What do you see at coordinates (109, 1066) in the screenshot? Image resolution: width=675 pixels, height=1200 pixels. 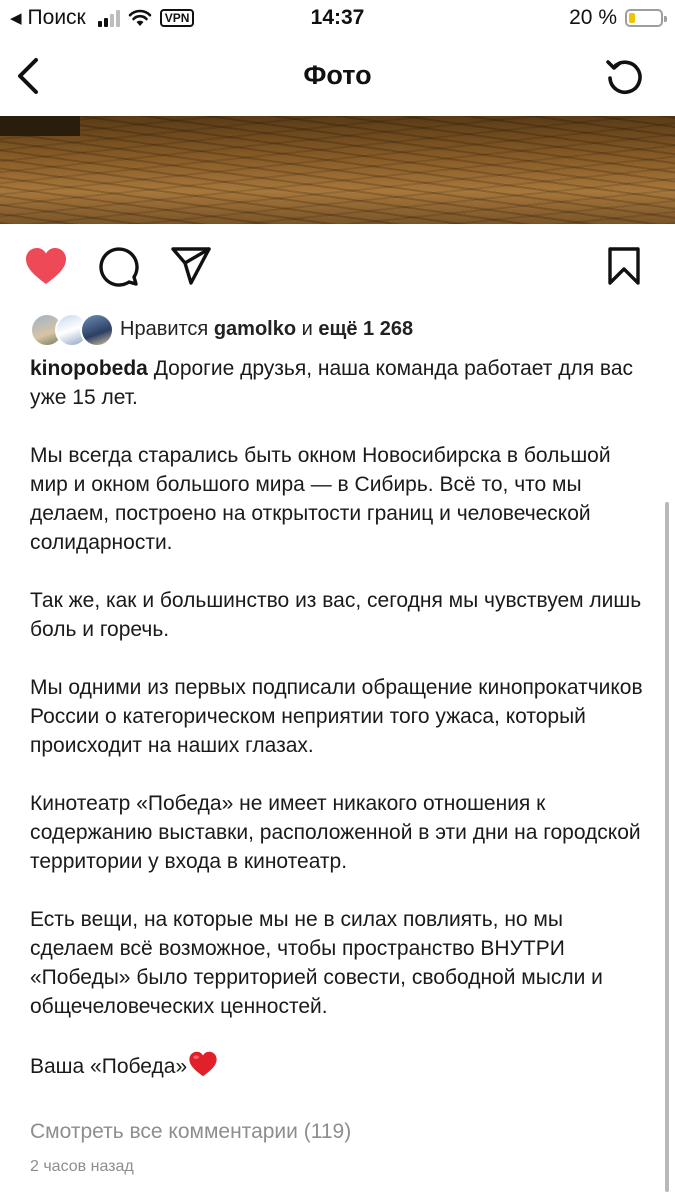 I see `caption-signature: Ваша «Победа»` at bounding box center [109, 1066].